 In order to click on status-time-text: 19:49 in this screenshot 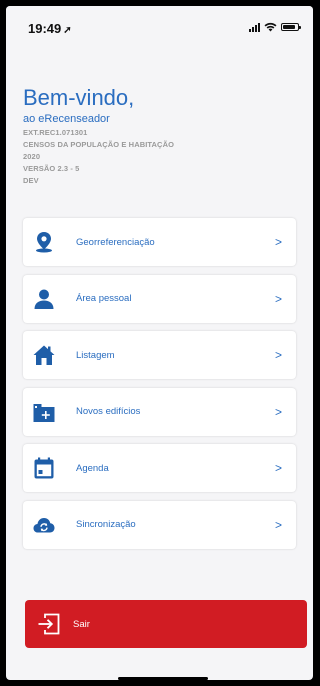, I will do `click(45, 28)`.